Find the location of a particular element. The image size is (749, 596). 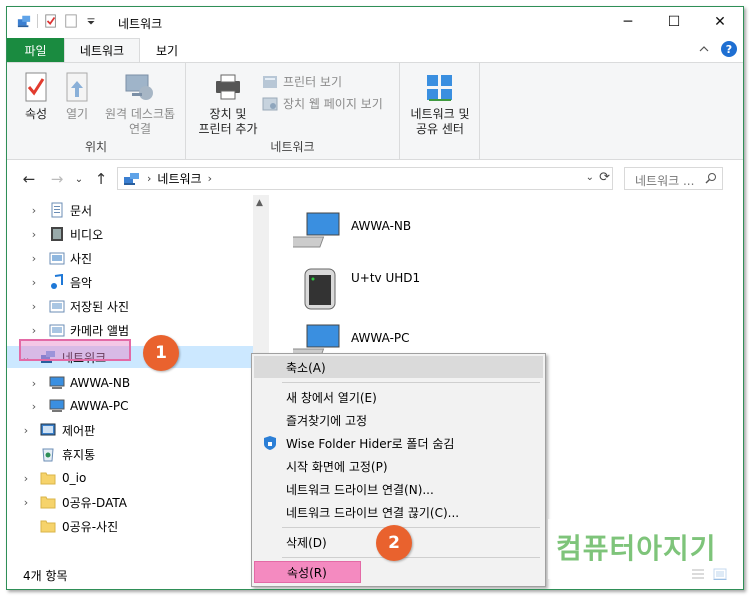

tree-item-folder-share-data: › 0공유-DATA is located at coordinates (130, 502).